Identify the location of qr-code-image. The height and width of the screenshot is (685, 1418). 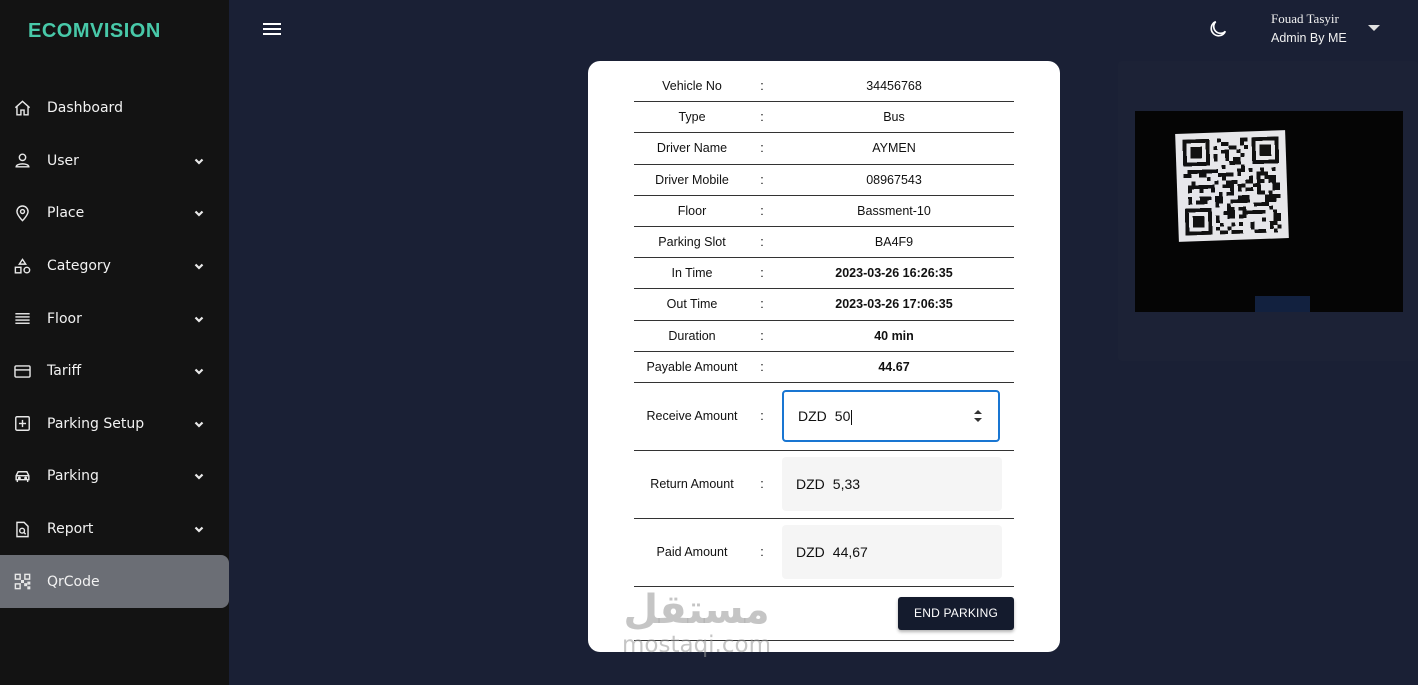
(1232, 186).